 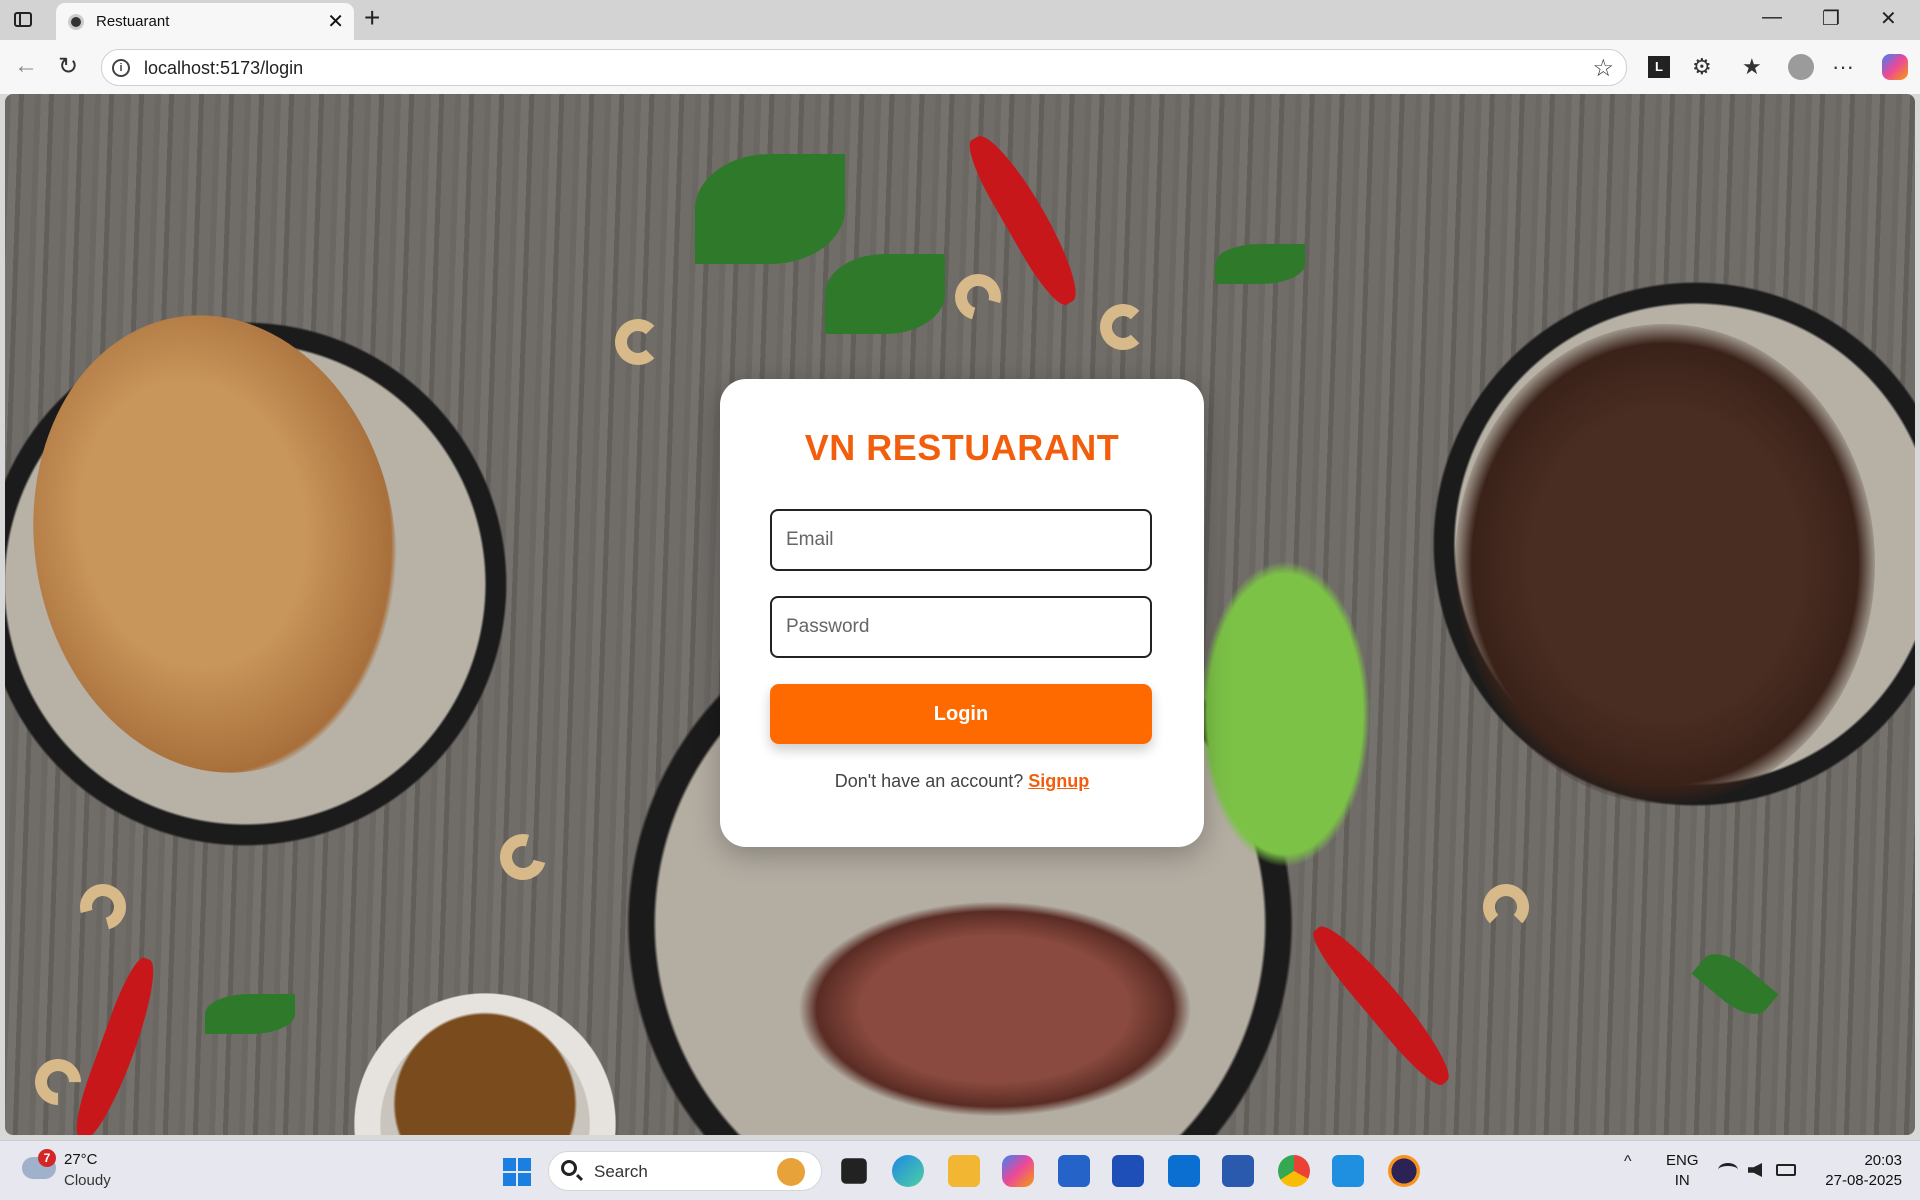 What do you see at coordinates (205, 21) in the screenshot?
I see `tab-restaurant: Restuarant ✕` at bounding box center [205, 21].